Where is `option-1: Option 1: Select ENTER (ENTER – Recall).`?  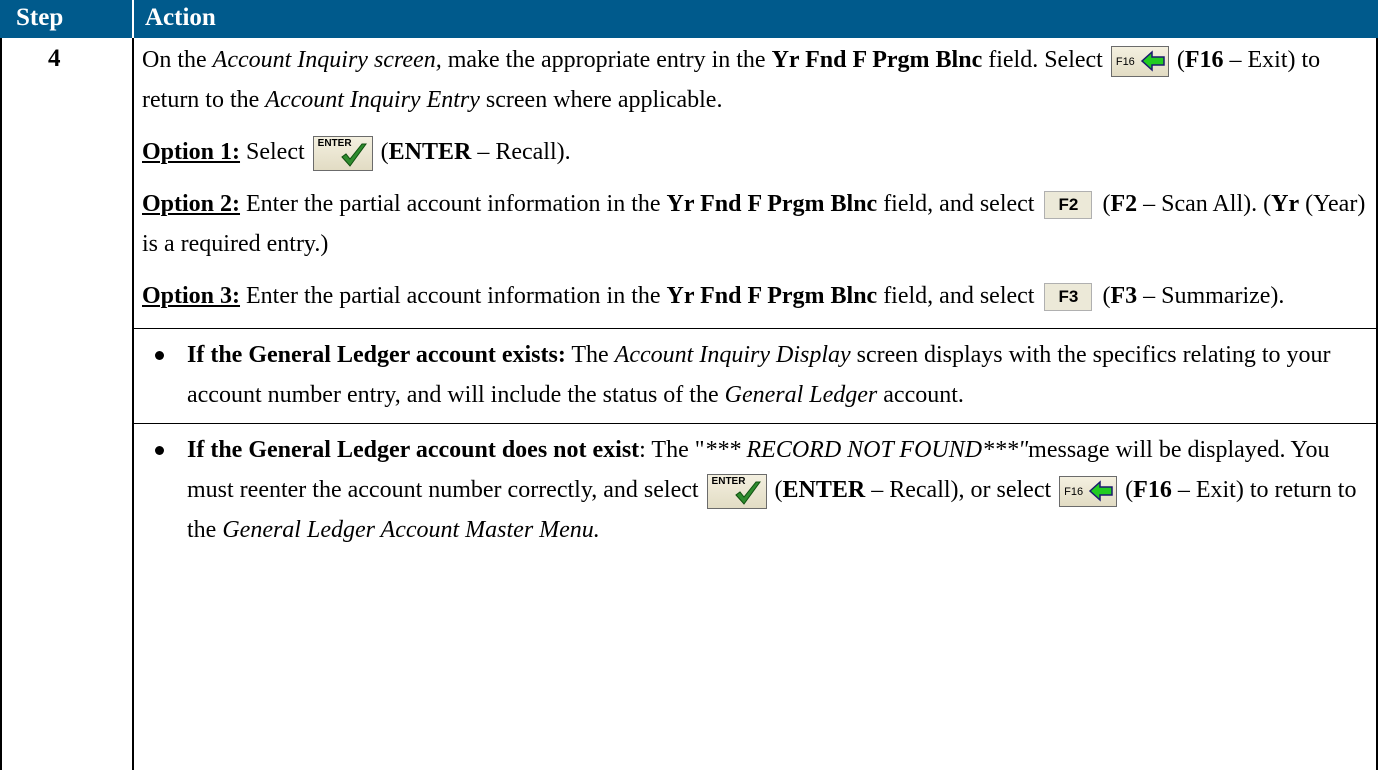 option-1: Option 1: Select ENTER (ENTER – Recall). is located at coordinates (755, 152).